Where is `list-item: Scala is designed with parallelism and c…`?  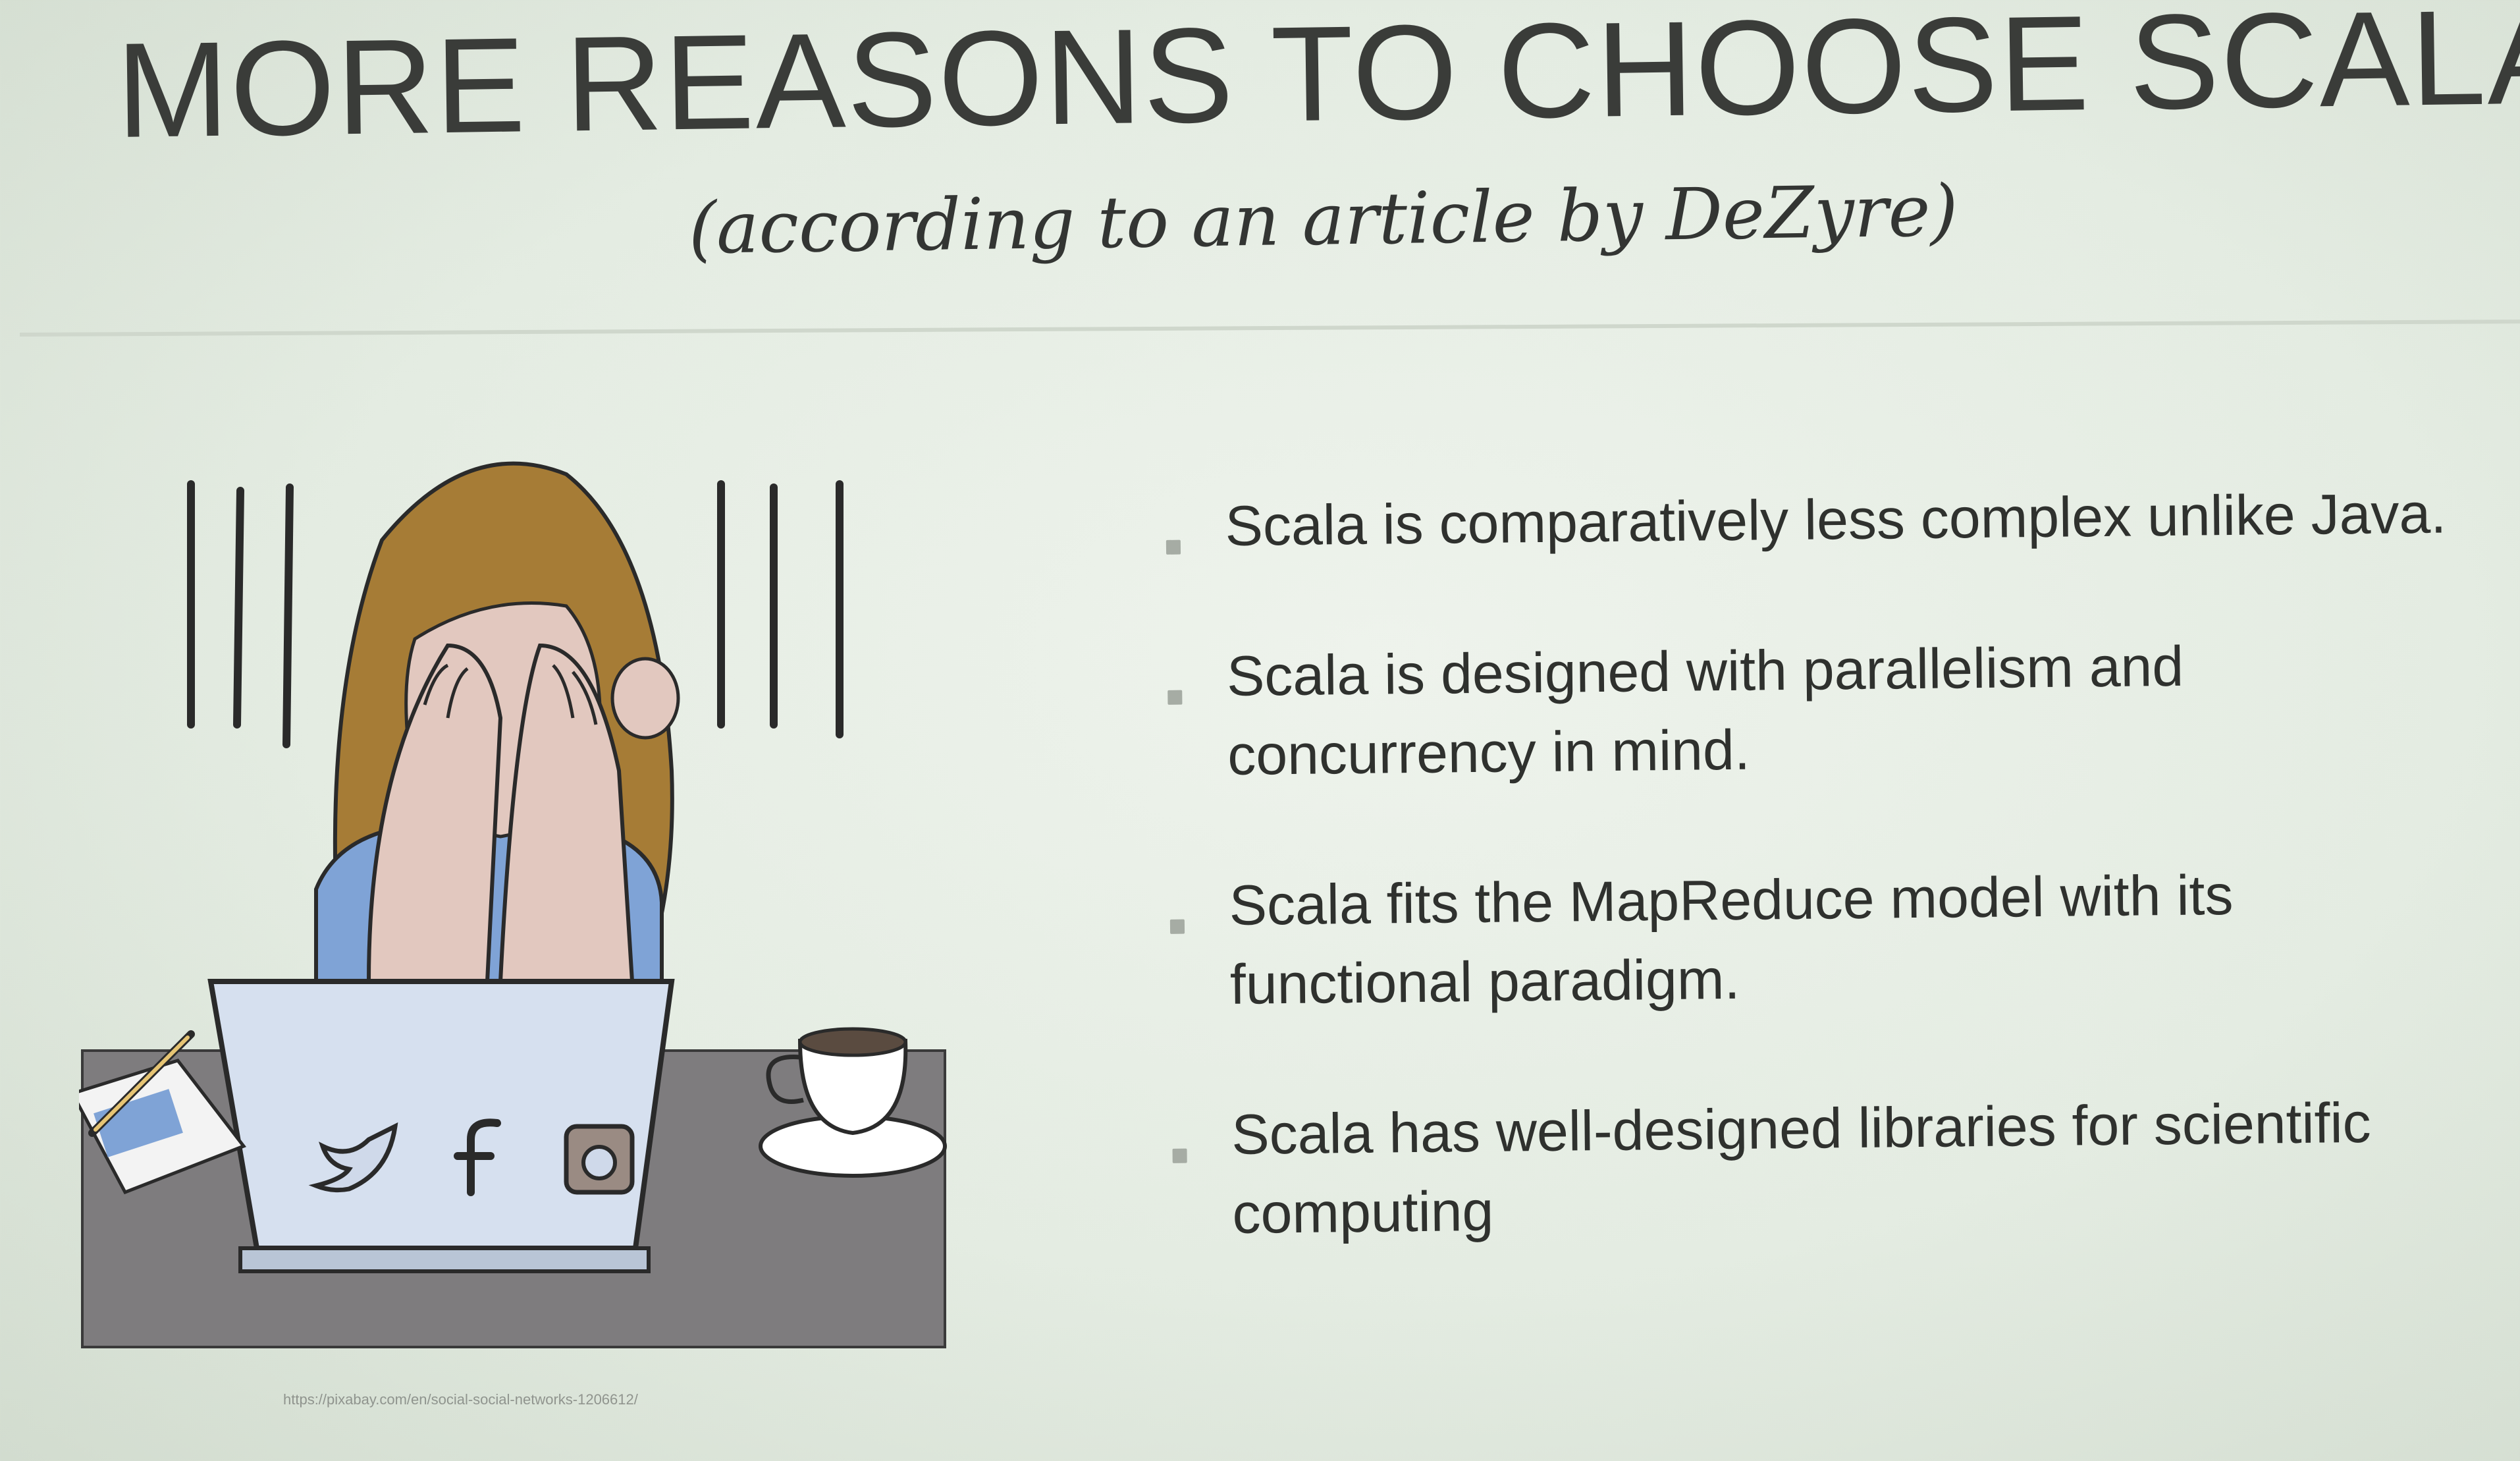
list-item: Scala is designed with parallelism and c… is located at coordinates (1816, 710).